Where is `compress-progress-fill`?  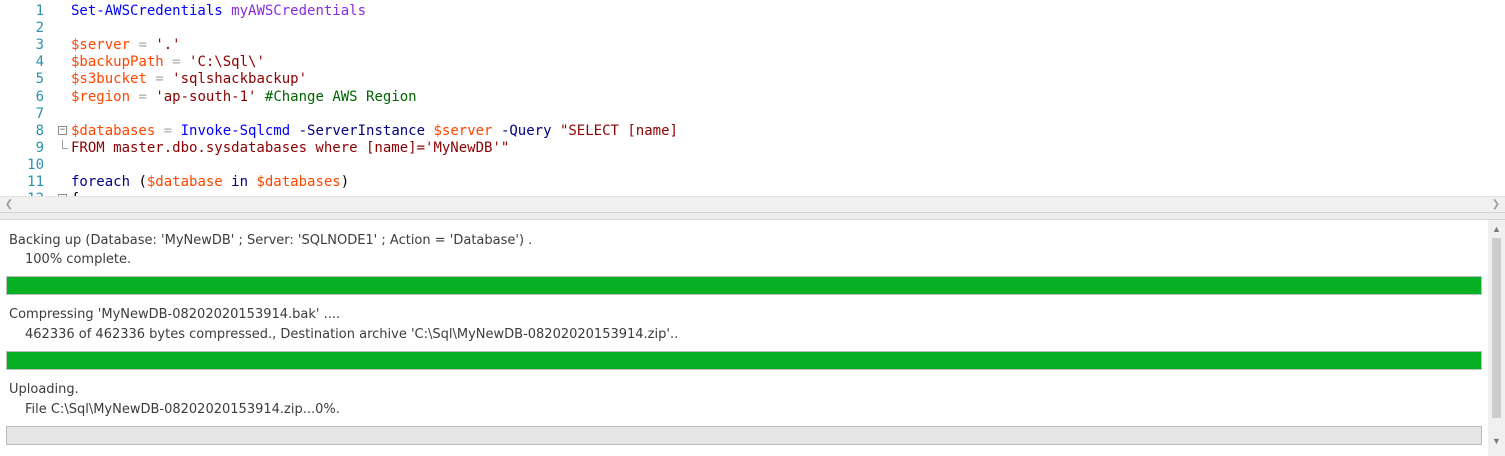
compress-progress-fill is located at coordinates (744, 360).